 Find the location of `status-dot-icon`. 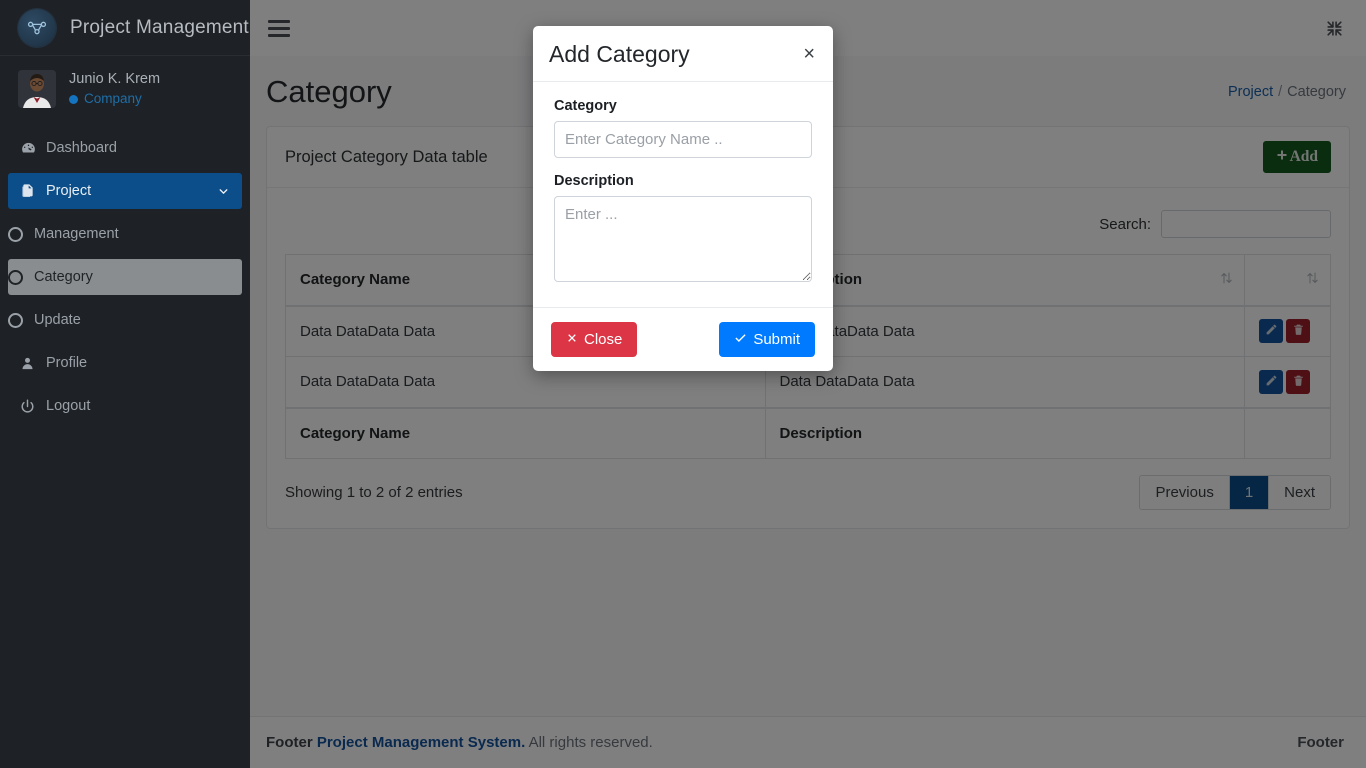

status-dot-icon is located at coordinates (73, 100).